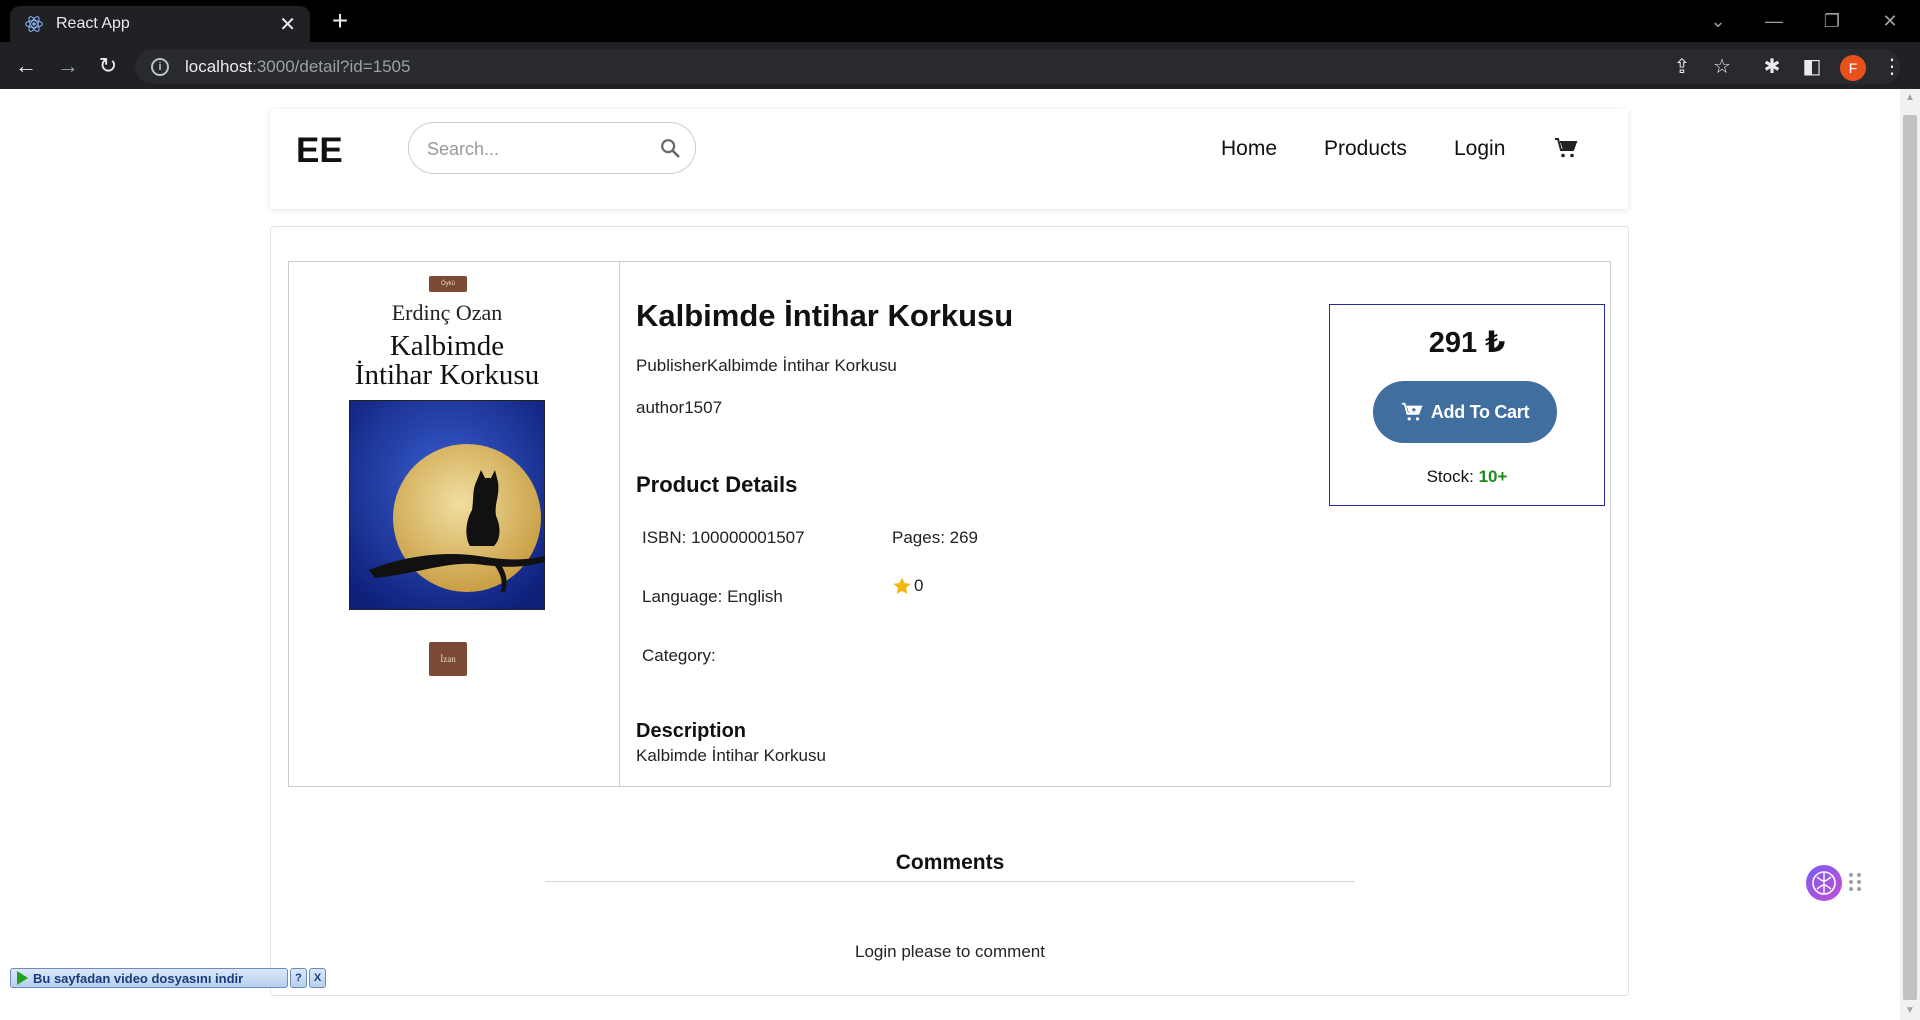  What do you see at coordinates (138, 978) in the screenshot?
I see `video-download-label: Bu sayfadan video dosyasını indir` at bounding box center [138, 978].